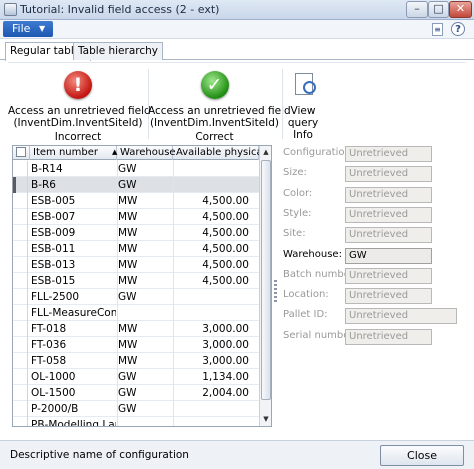 Image resolution: width=474 pixels, height=469 pixels. What do you see at coordinates (225, 377) in the screenshot?
I see `cell-available-physical: 1,134.00` at bounding box center [225, 377].